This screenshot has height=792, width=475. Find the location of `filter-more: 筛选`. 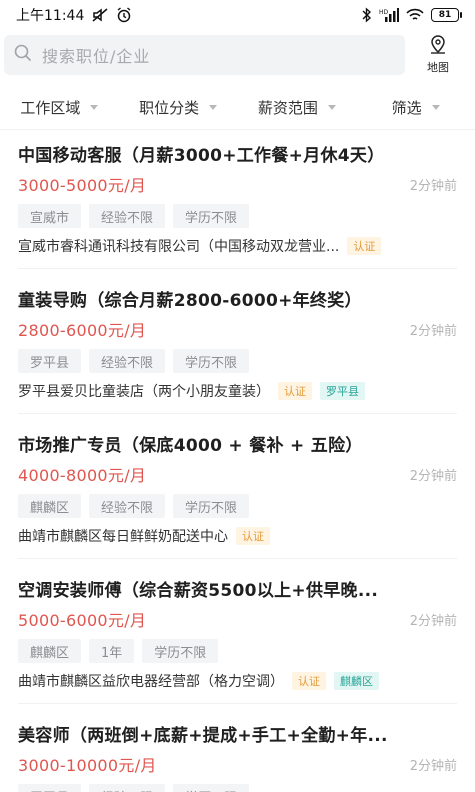

filter-more: 筛选 is located at coordinates (415, 107).